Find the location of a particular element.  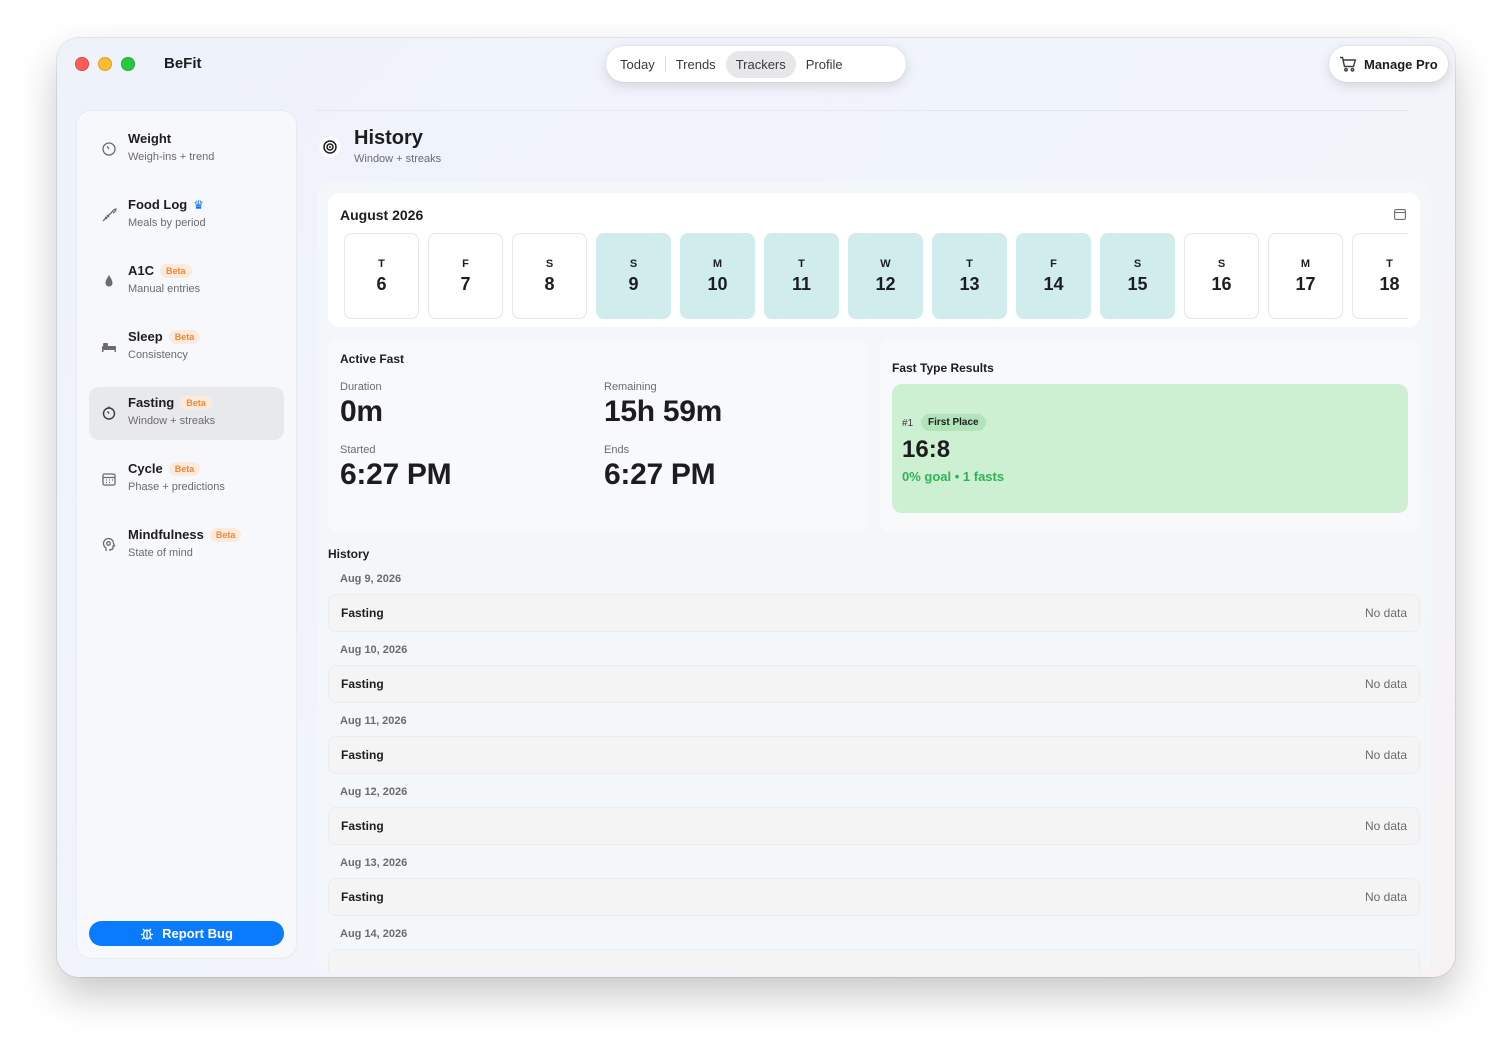

result-meta: 0% goal • 1 fasts is located at coordinates (953, 476).